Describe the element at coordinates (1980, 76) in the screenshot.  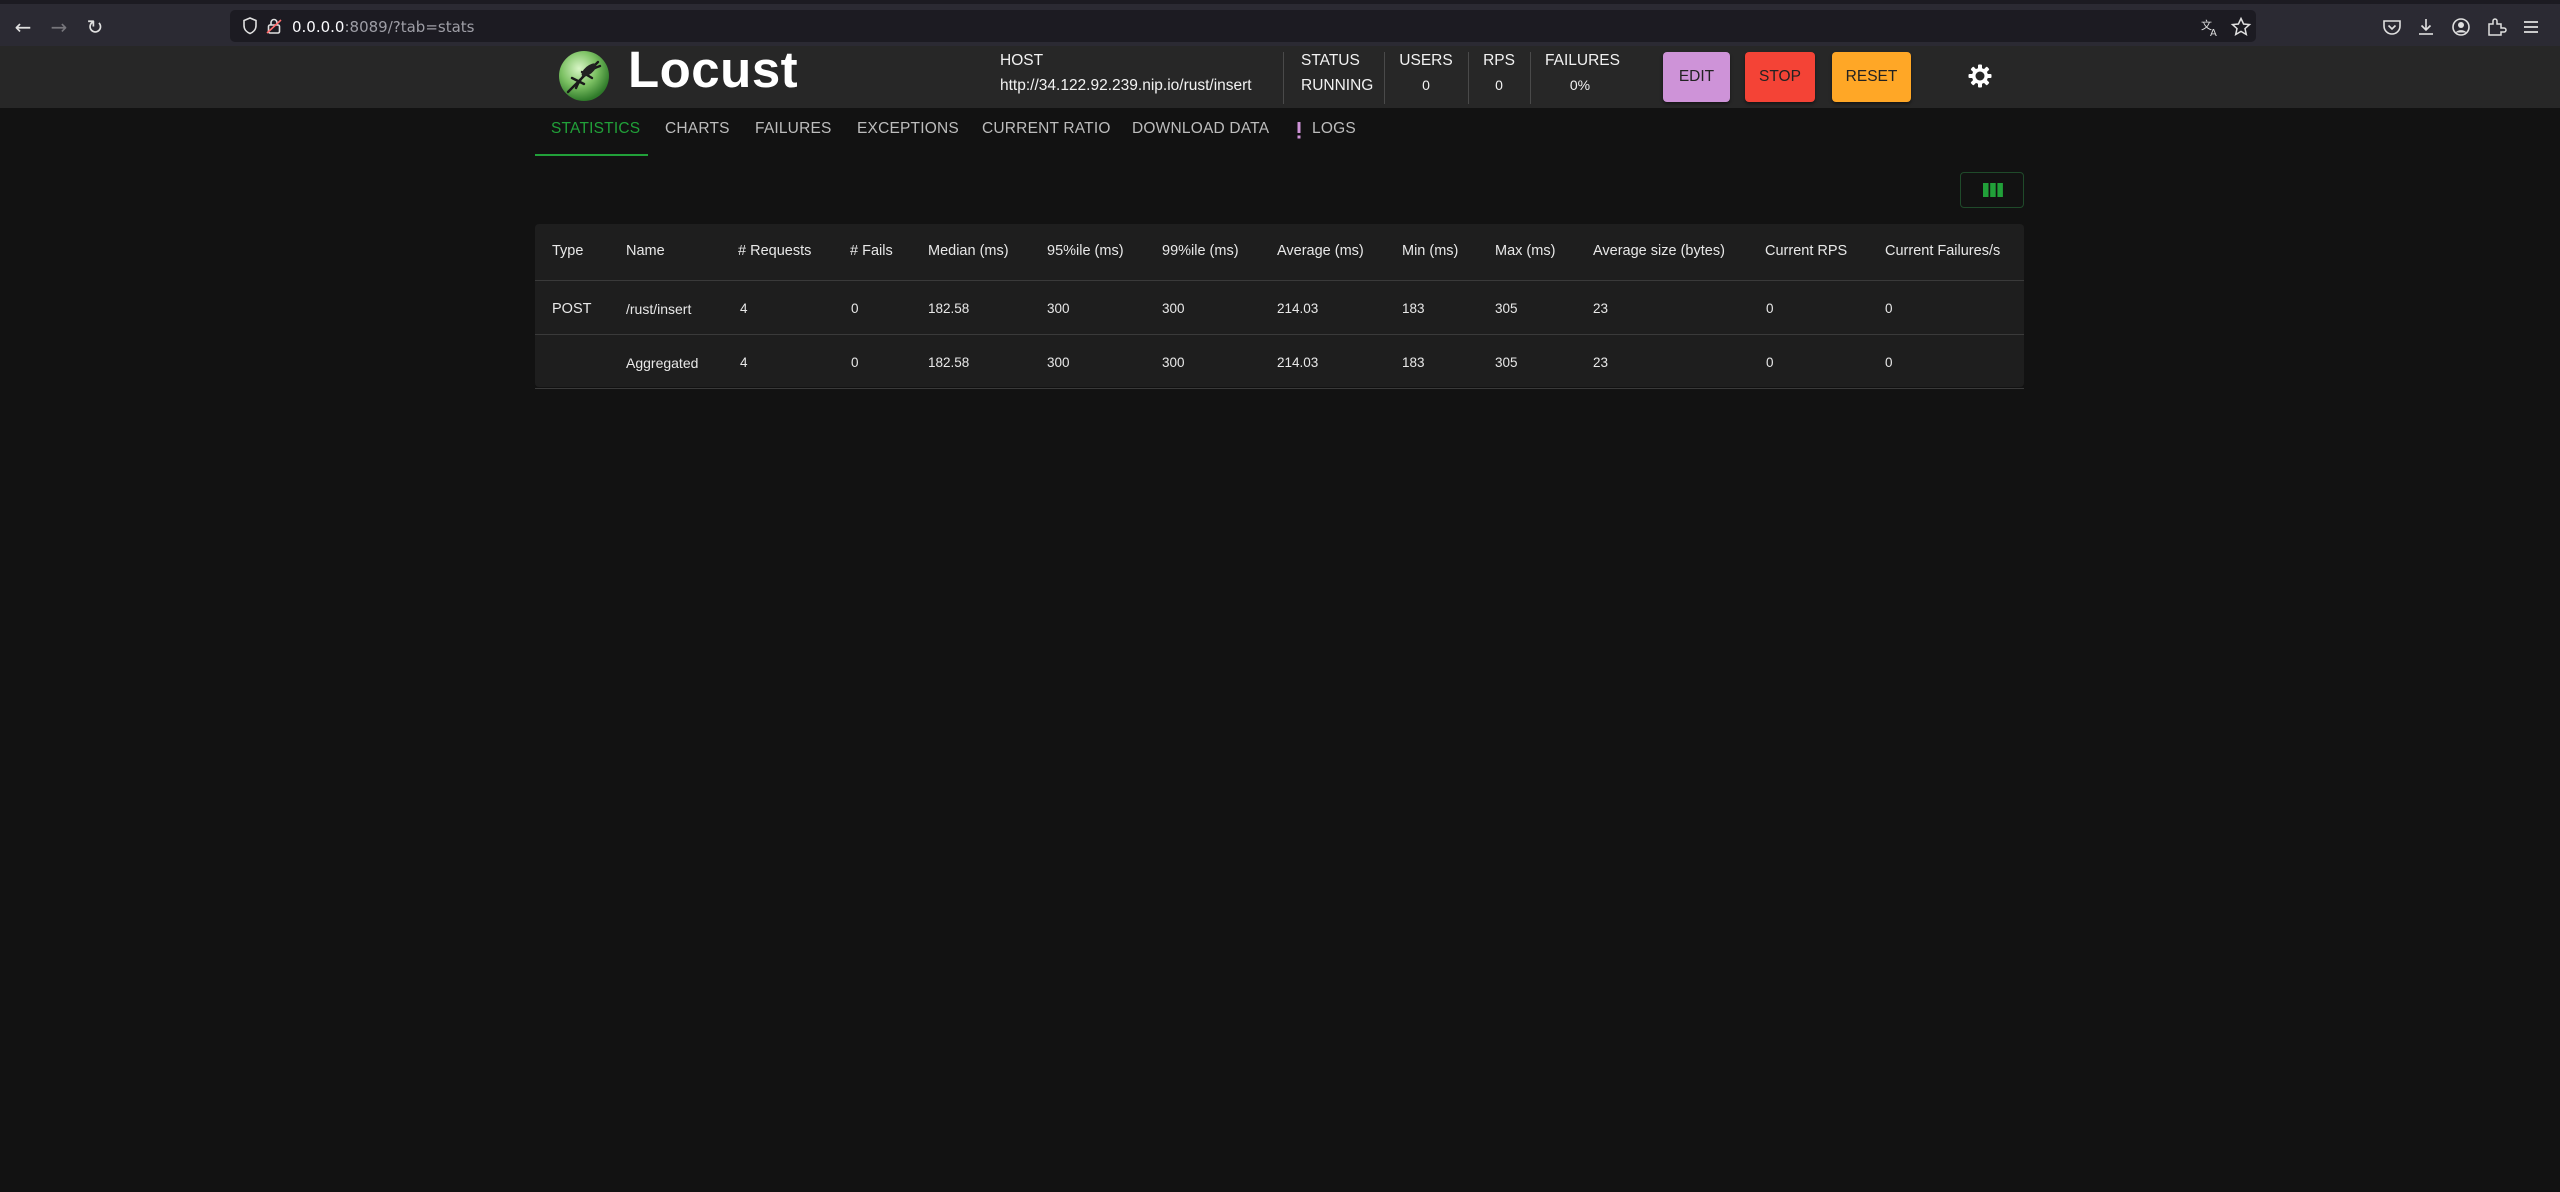
I see `theme-toggle-icon` at that location.